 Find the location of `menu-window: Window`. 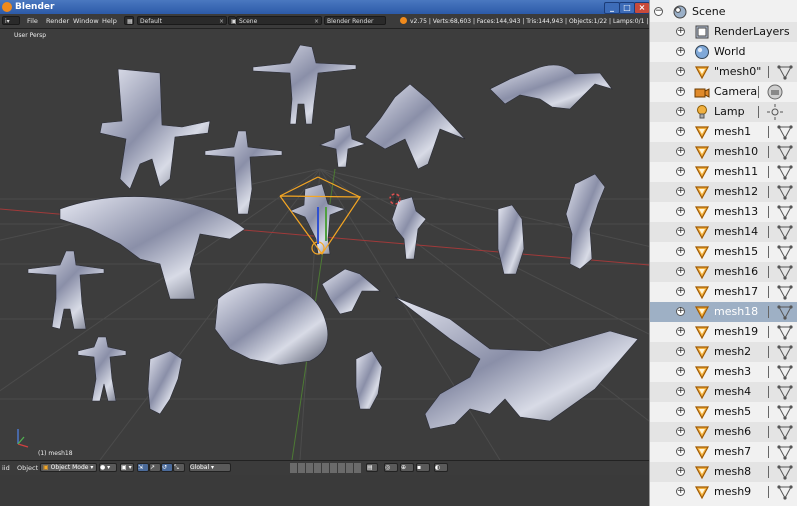

menu-window: Window is located at coordinates (86, 21).